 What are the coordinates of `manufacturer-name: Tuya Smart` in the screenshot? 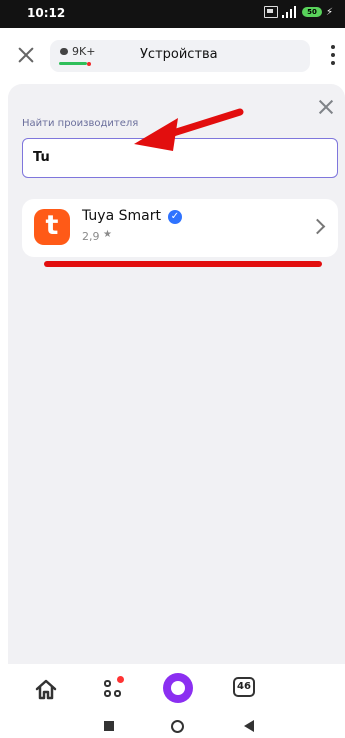 It's located at (121, 216).